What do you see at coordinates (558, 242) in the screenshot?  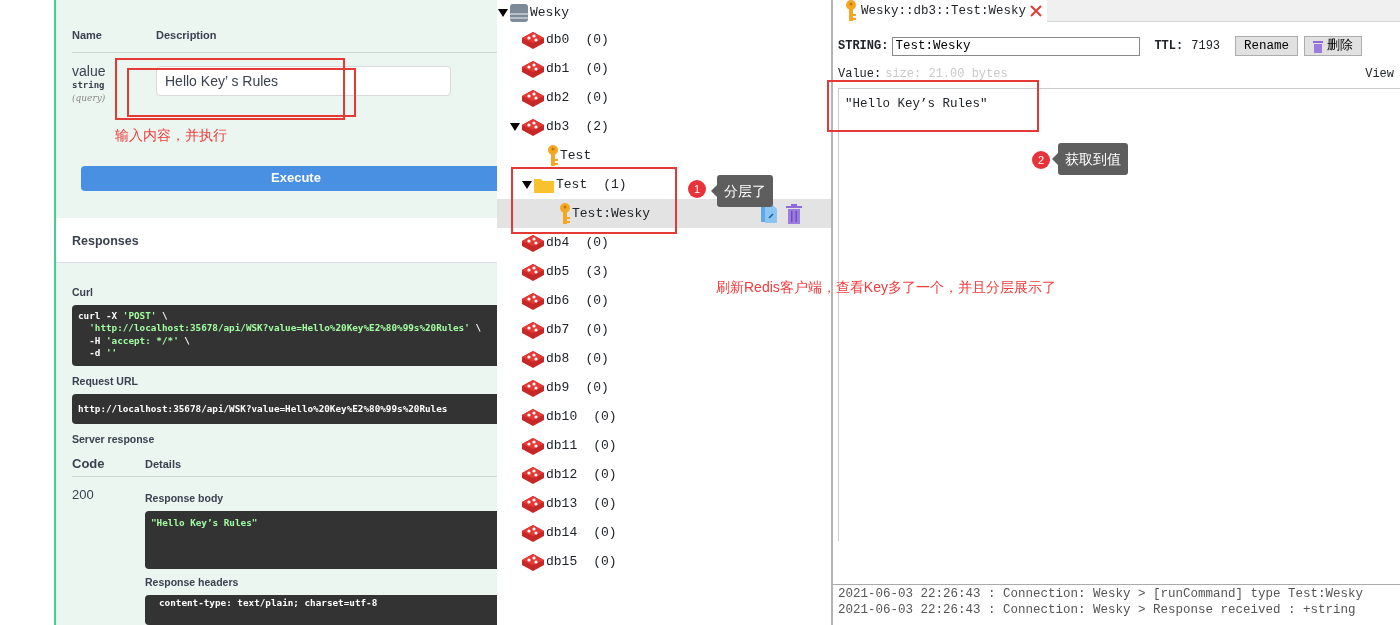 I see `tree-item-label: db4` at bounding box center [558, 242].